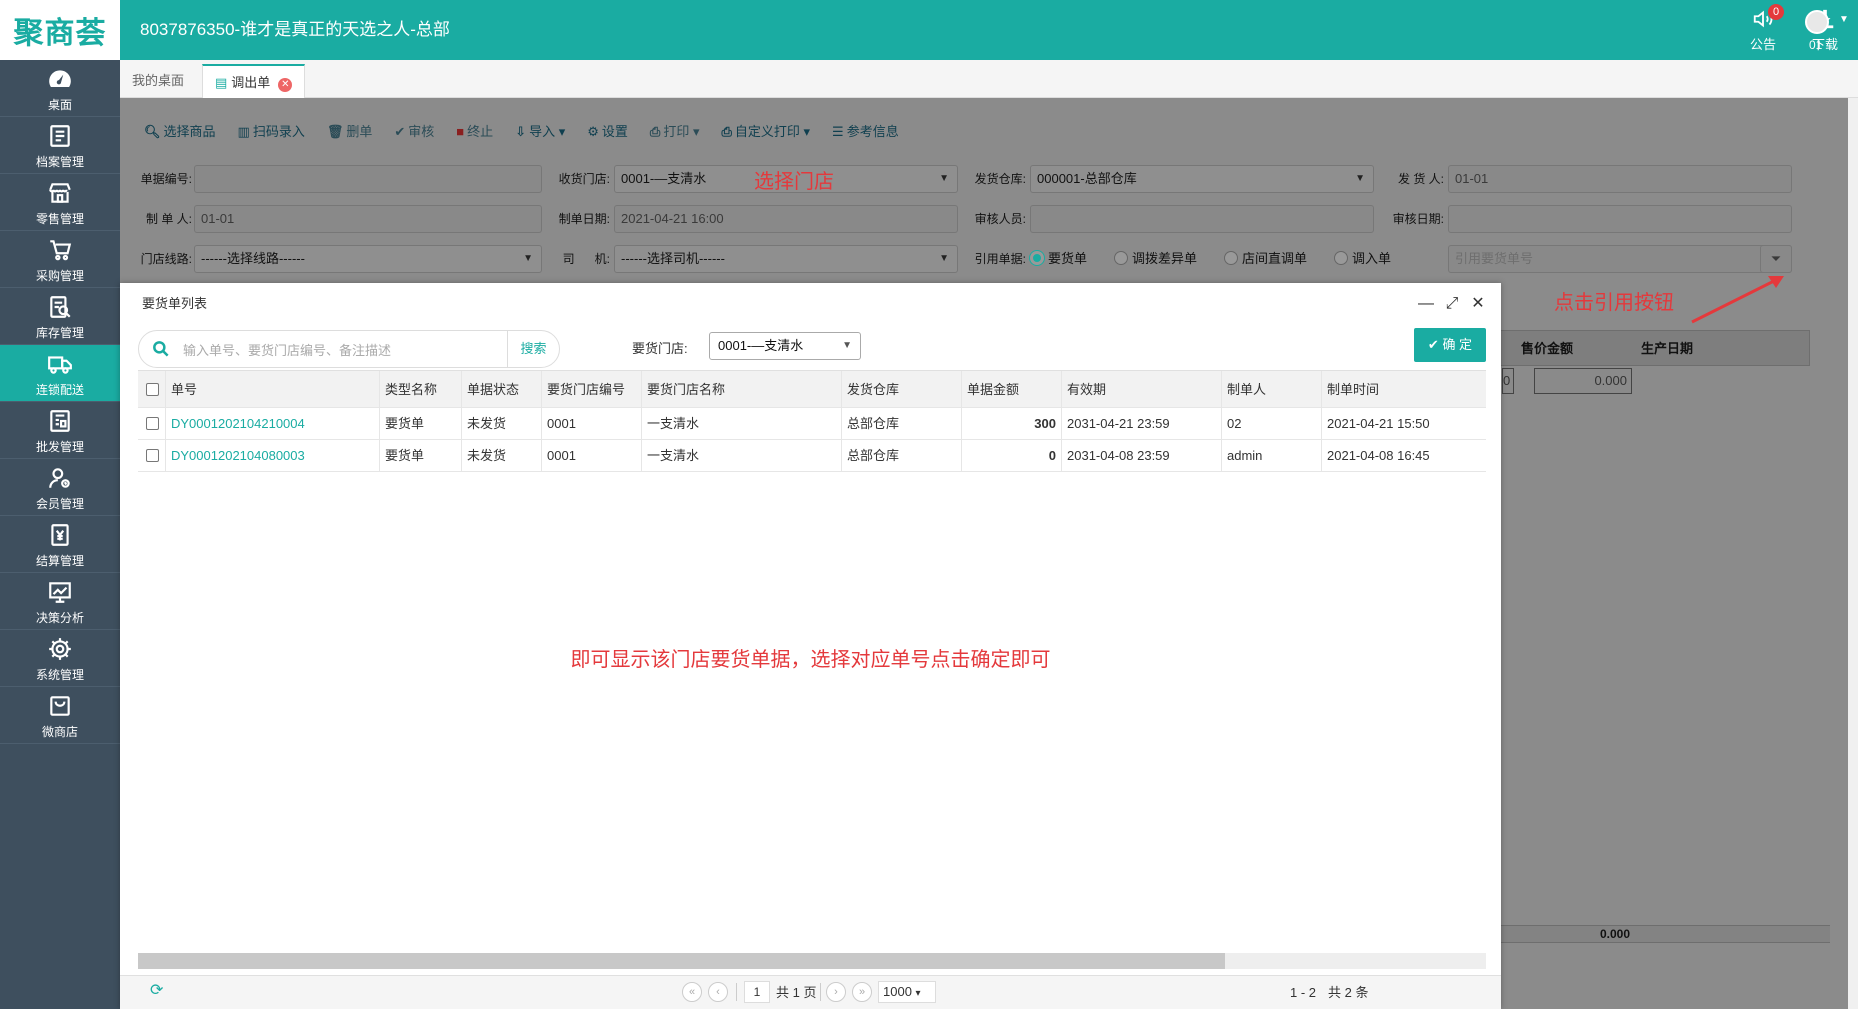  What do you see at coordinates (152, 389) in the screenshot?
I see `select-all-checkbox` at bounding box center [152, 389].